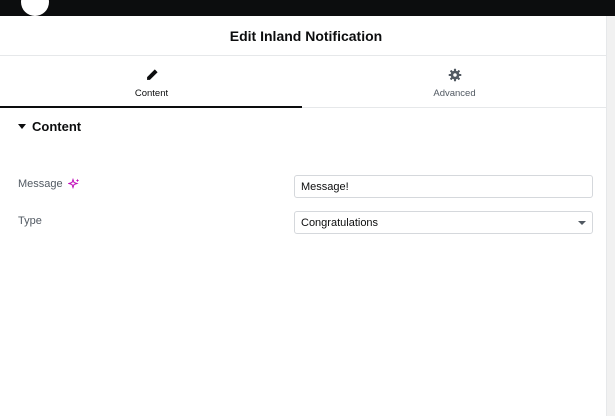  I want to click on ai-sparkle-icon, so click(73, 184).